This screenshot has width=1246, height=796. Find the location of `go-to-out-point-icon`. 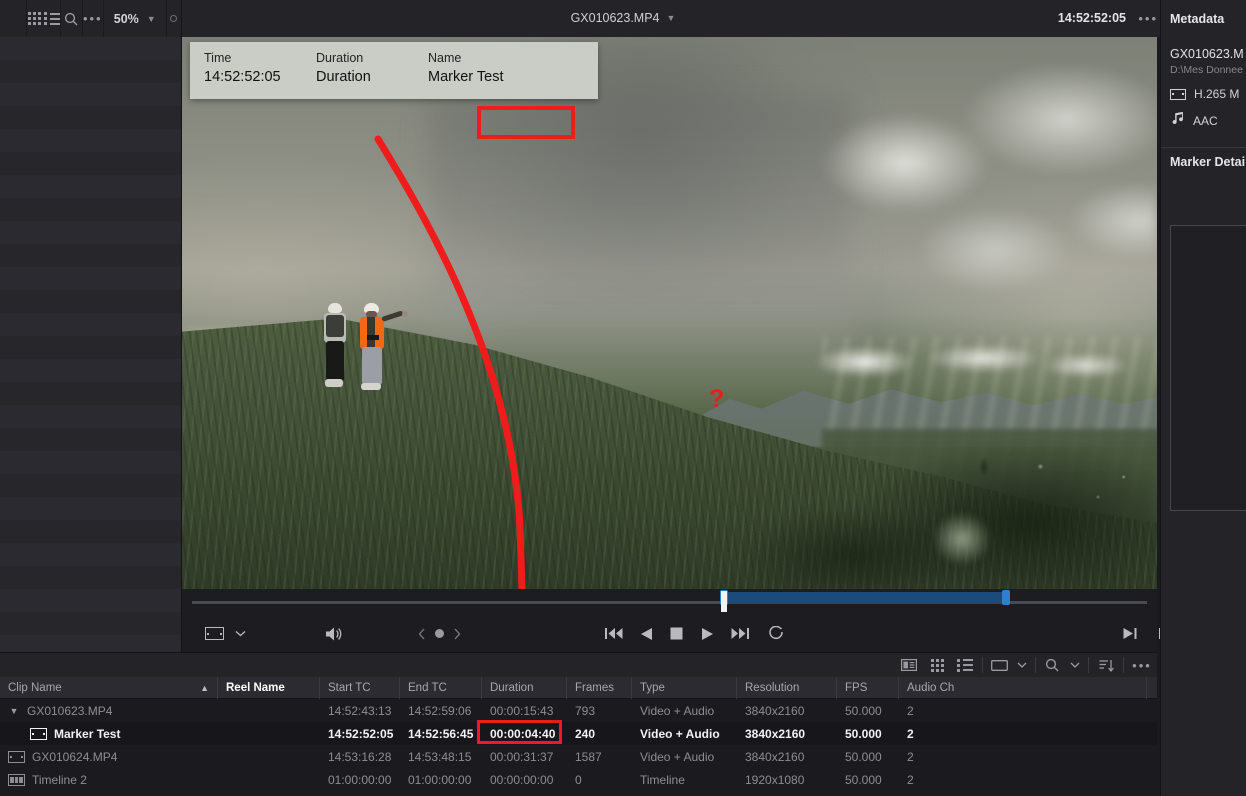

go-to-out-point-icon is located at coordinates (1130, 633).